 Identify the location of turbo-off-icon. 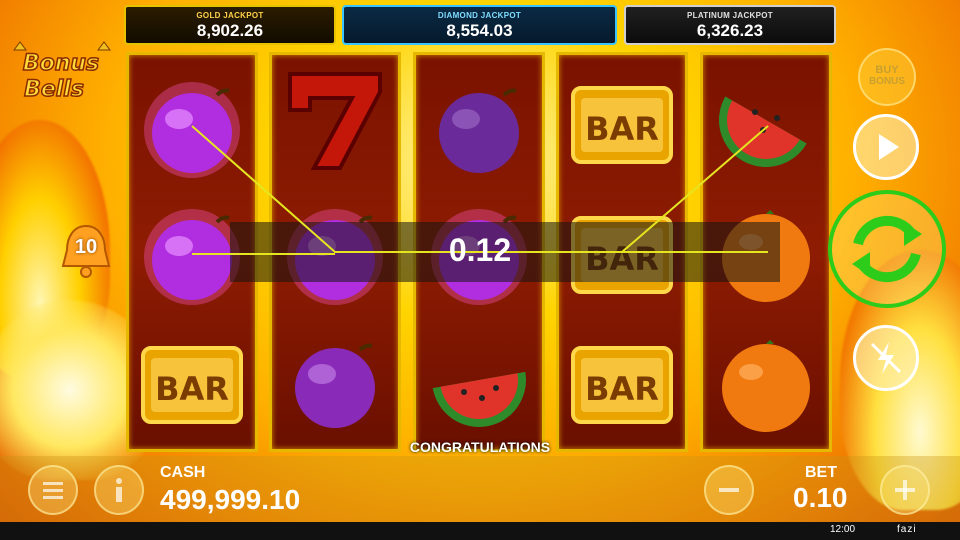
(886, 358).